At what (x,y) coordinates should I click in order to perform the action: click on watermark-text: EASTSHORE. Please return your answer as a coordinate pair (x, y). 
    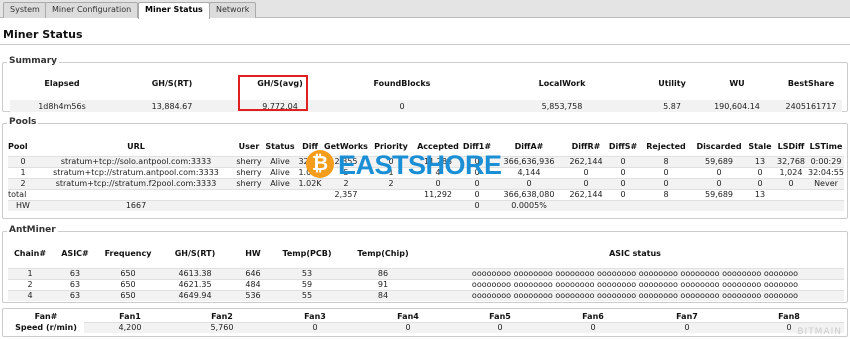
    Looking at the image, I should click on (420, 165).